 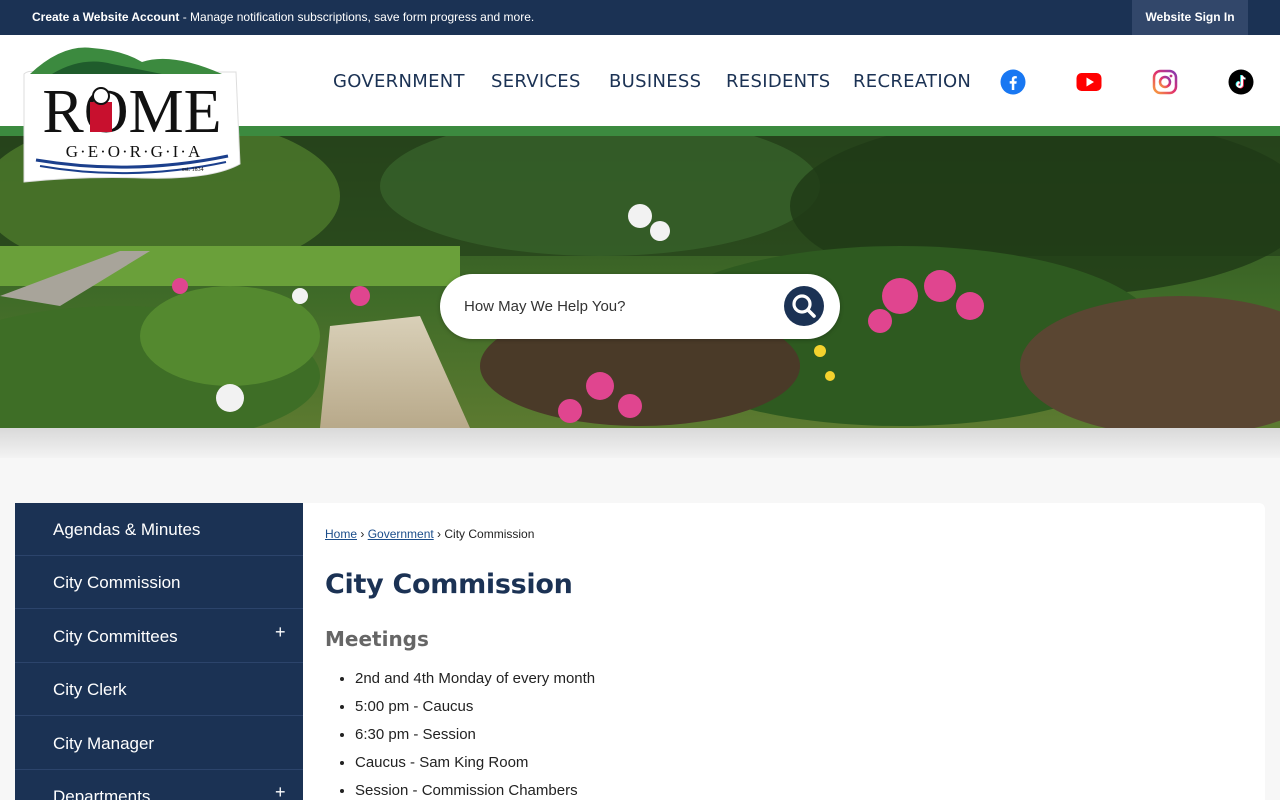 I want to click on site-search, so click(x=640, y=306).